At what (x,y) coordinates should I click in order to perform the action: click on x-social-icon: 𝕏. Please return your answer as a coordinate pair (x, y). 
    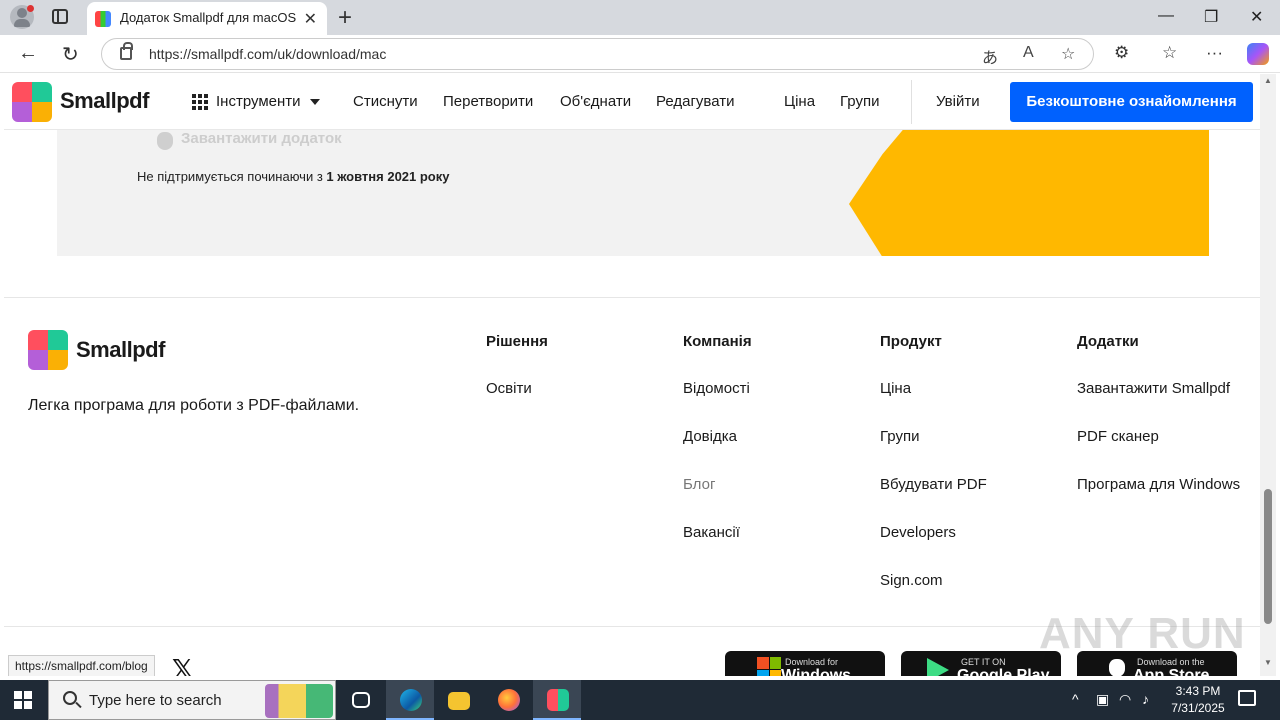
    Looking at the image, I should click on (182, 665).